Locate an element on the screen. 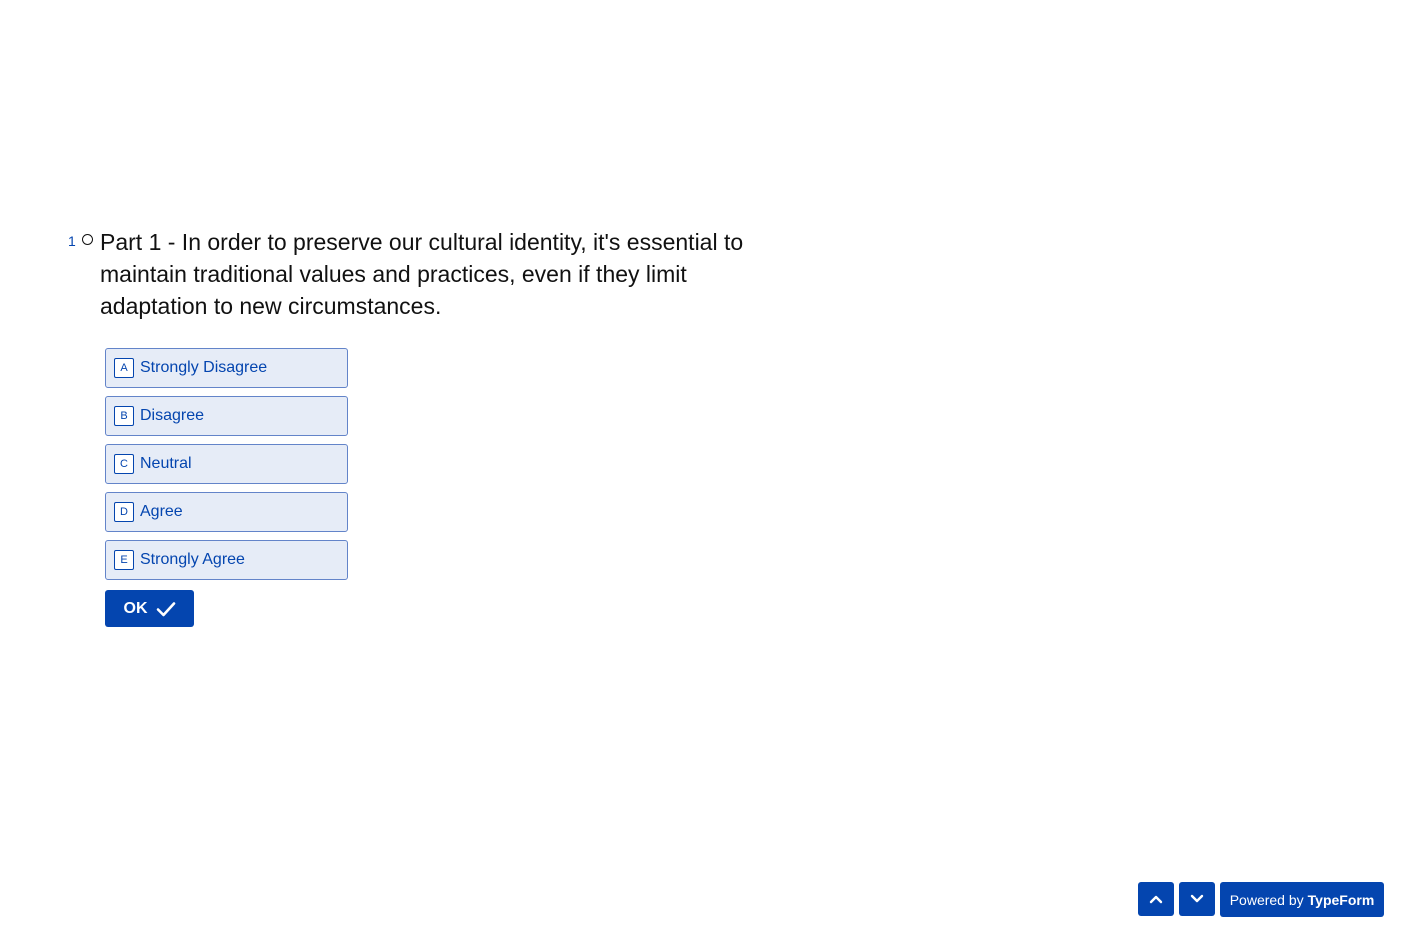  choice-strongly-disagree: A Strongly Disagree is located at coordinates (226, 368).